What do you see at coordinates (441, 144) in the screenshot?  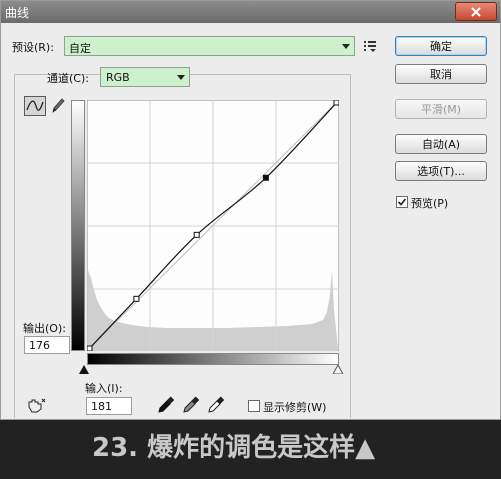 I see `auto-button: 自动(A)` at bounding box center [441, 144].